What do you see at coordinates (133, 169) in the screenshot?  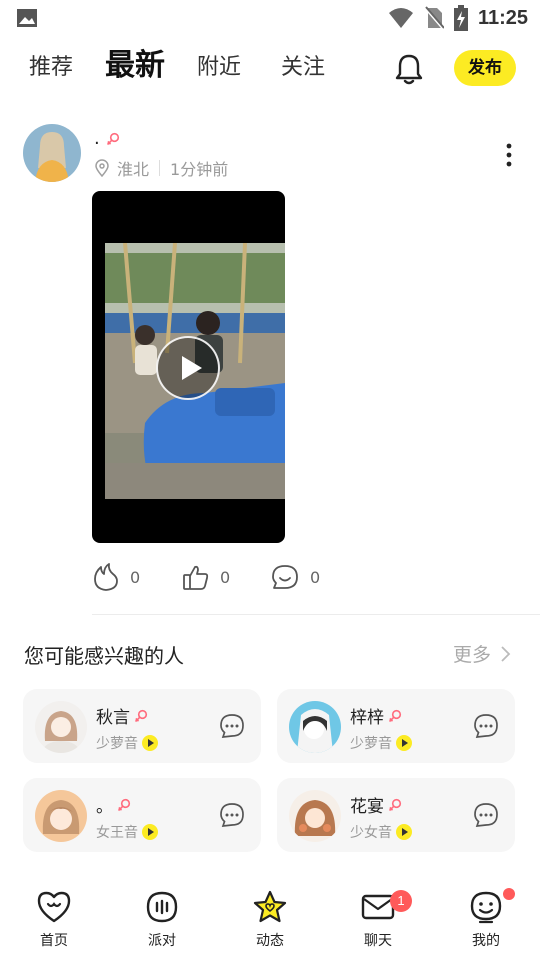 I see `post-location: 淮北` at bounding box center [133, 169].